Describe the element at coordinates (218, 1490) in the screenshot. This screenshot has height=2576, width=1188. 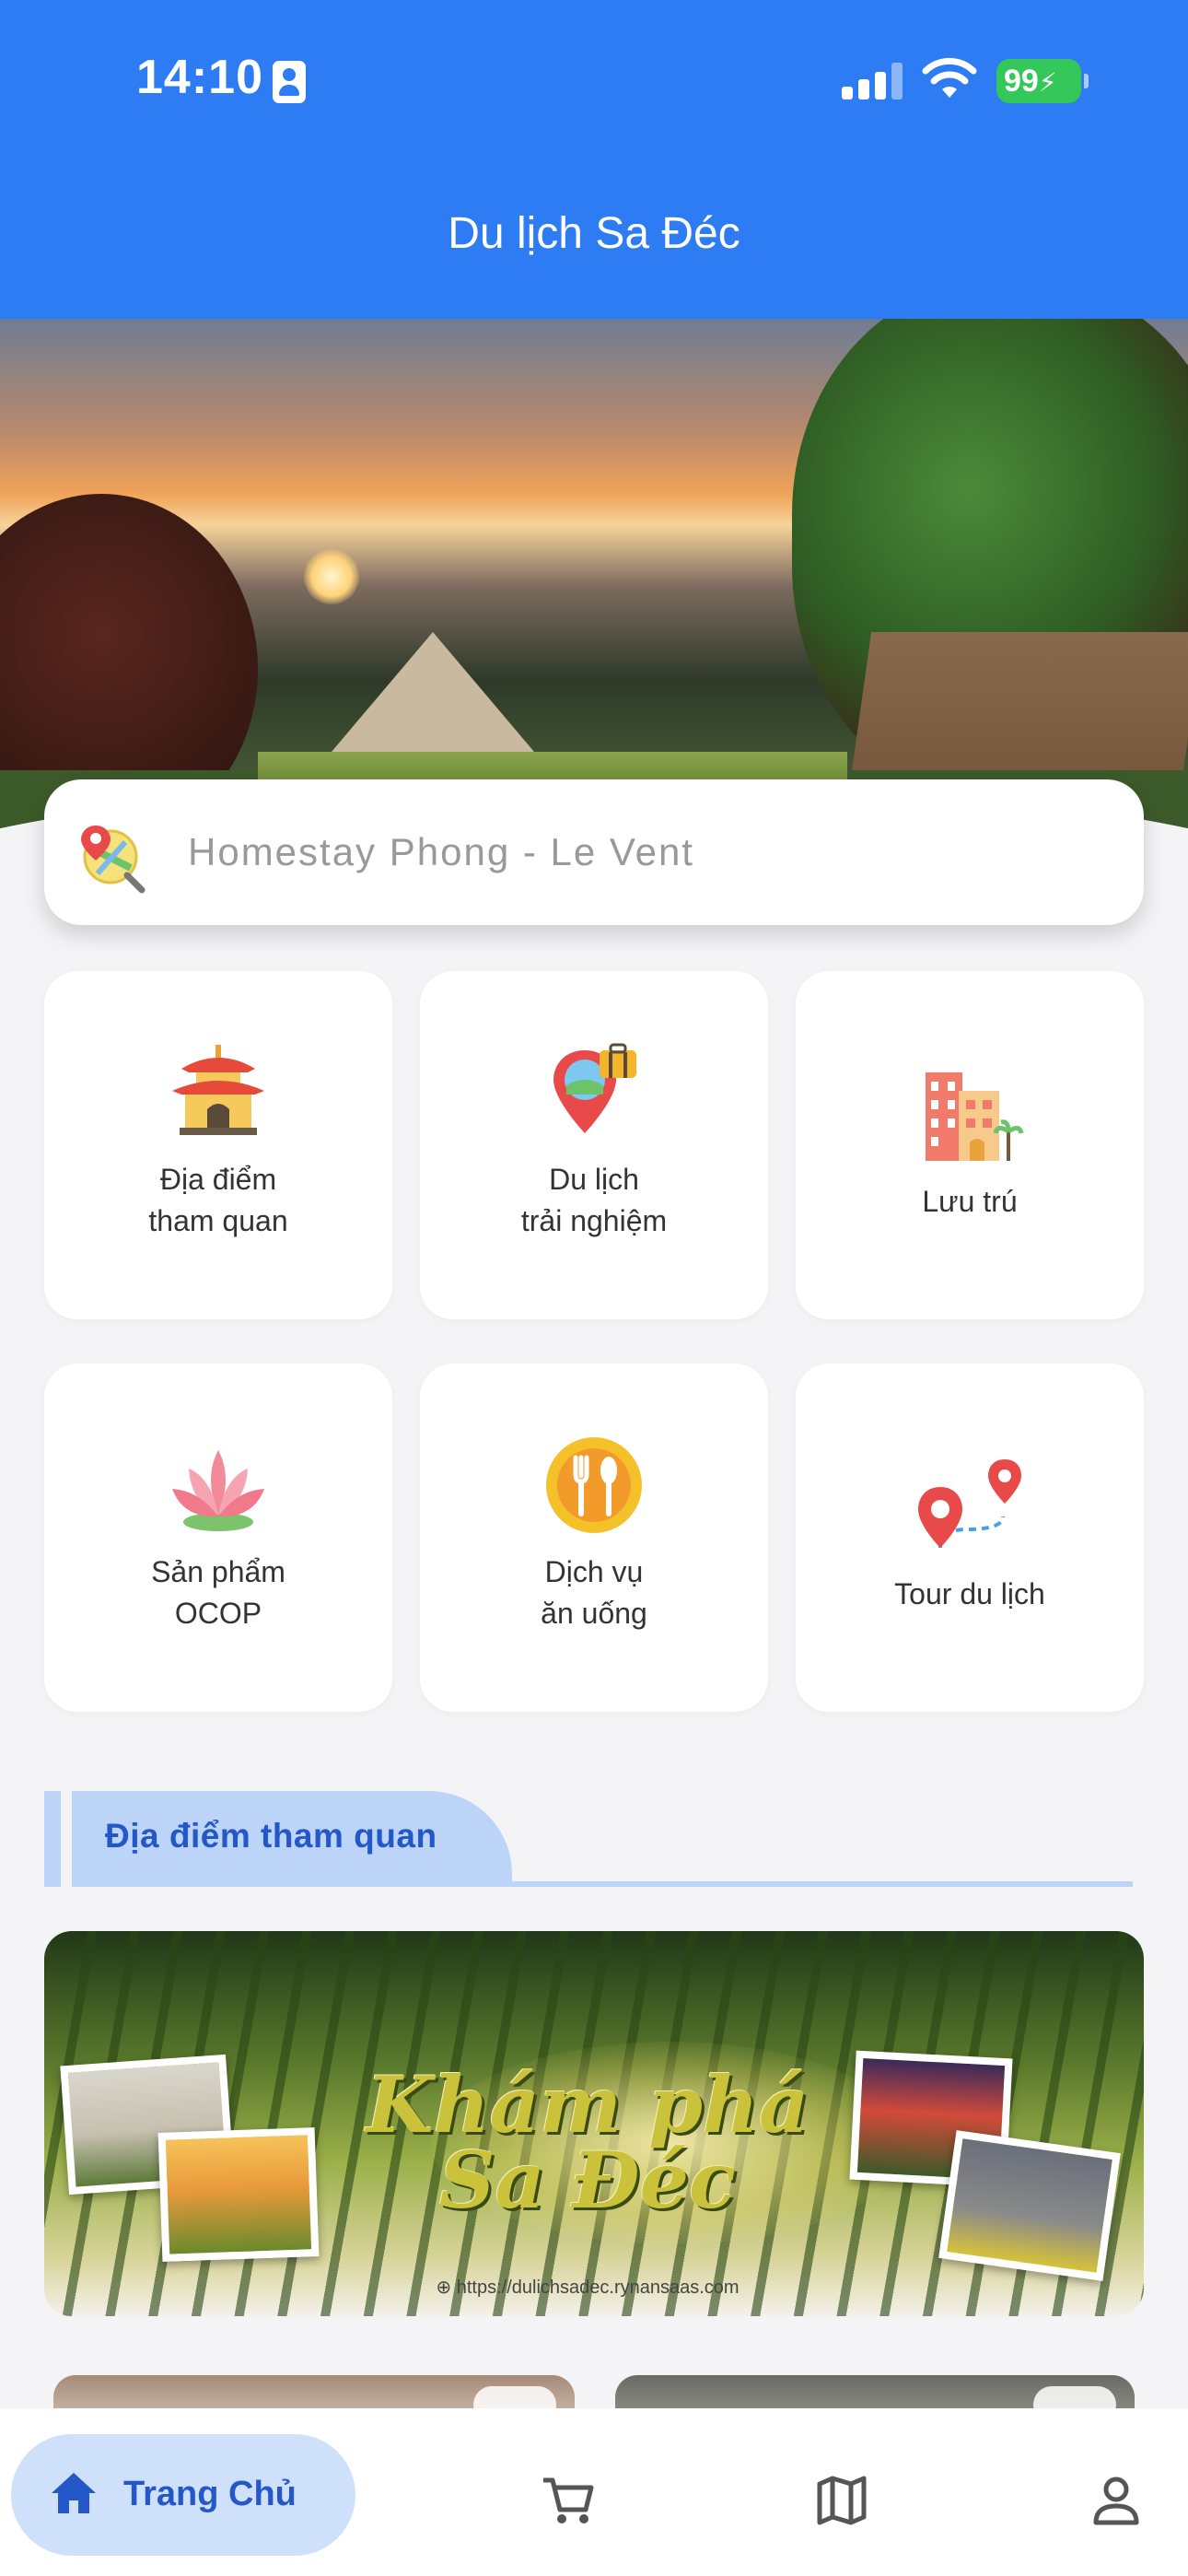
I see `lotus-icon` at that location.